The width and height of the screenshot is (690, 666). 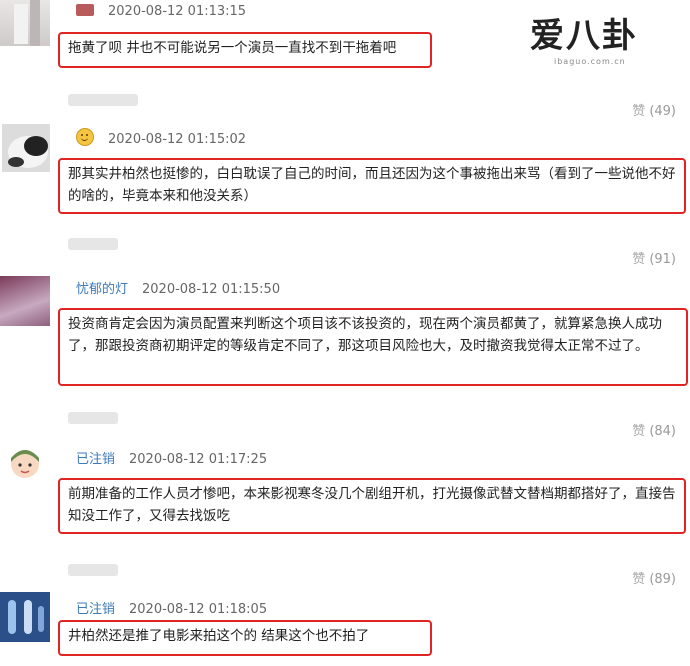 I want to click on comment-meta: 忧郁的灯 2020-08-12 01:15:50, so click(x=178, y=287).